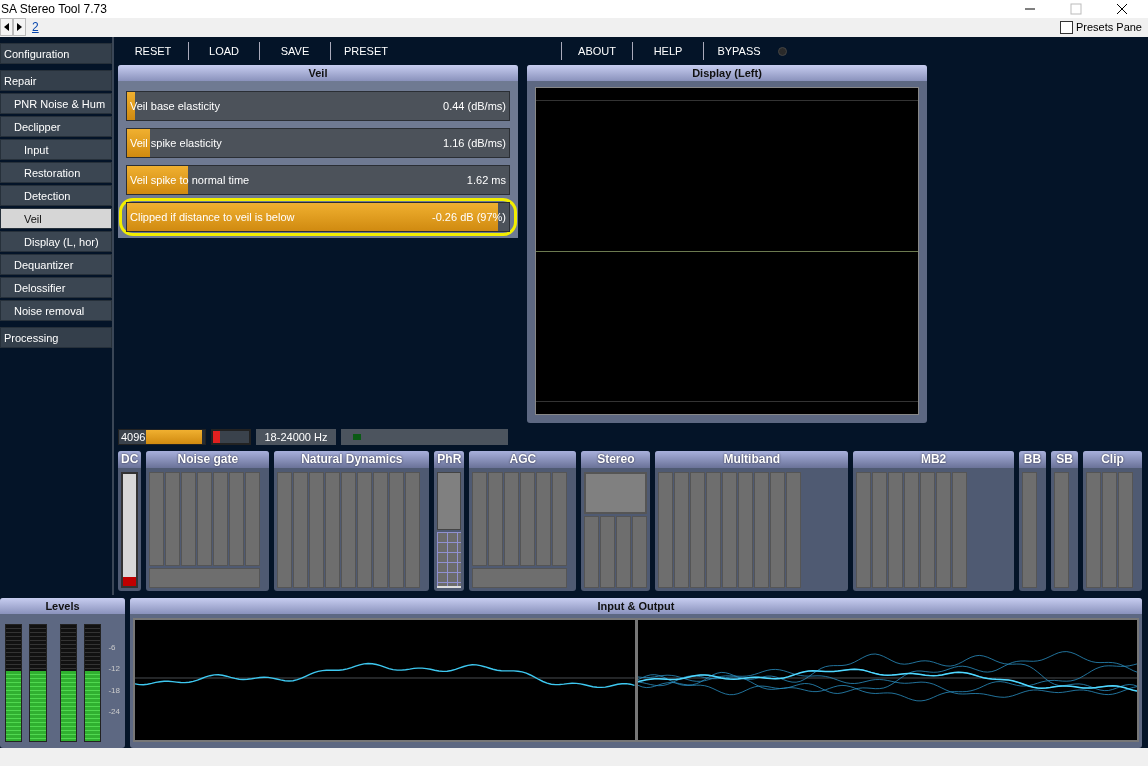 The image size is (1148, 766). I want to click on phase-grid, so click(449, 560).